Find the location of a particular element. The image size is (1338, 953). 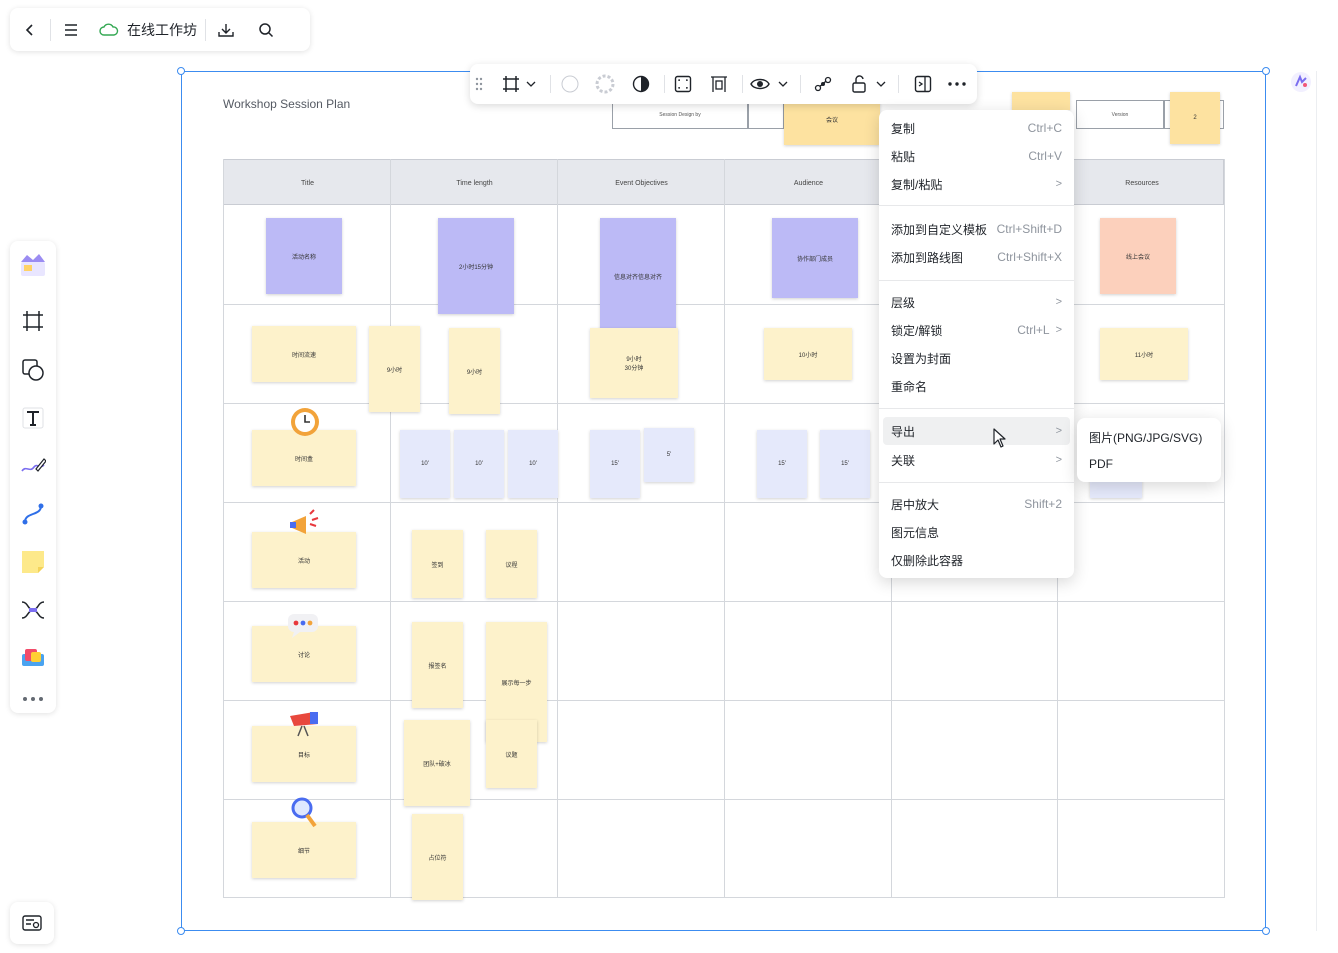

fill-color-button is located at coordinates (570, 84).